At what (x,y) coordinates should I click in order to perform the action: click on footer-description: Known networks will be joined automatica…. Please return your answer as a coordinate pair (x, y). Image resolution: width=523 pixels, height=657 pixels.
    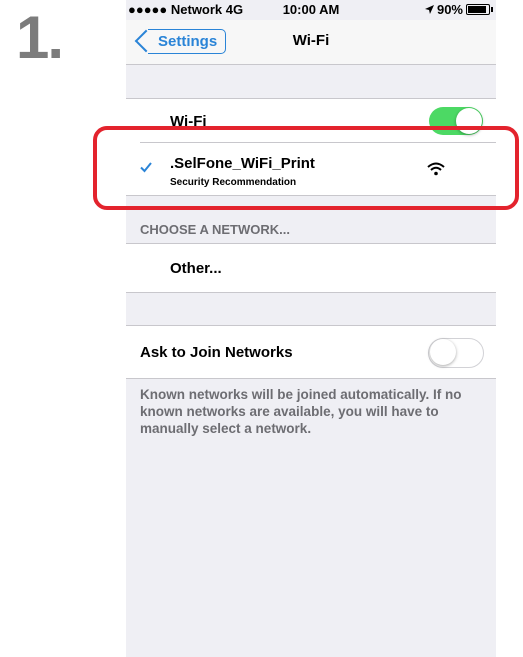
    Looking at the image, I should click on (301, 411).